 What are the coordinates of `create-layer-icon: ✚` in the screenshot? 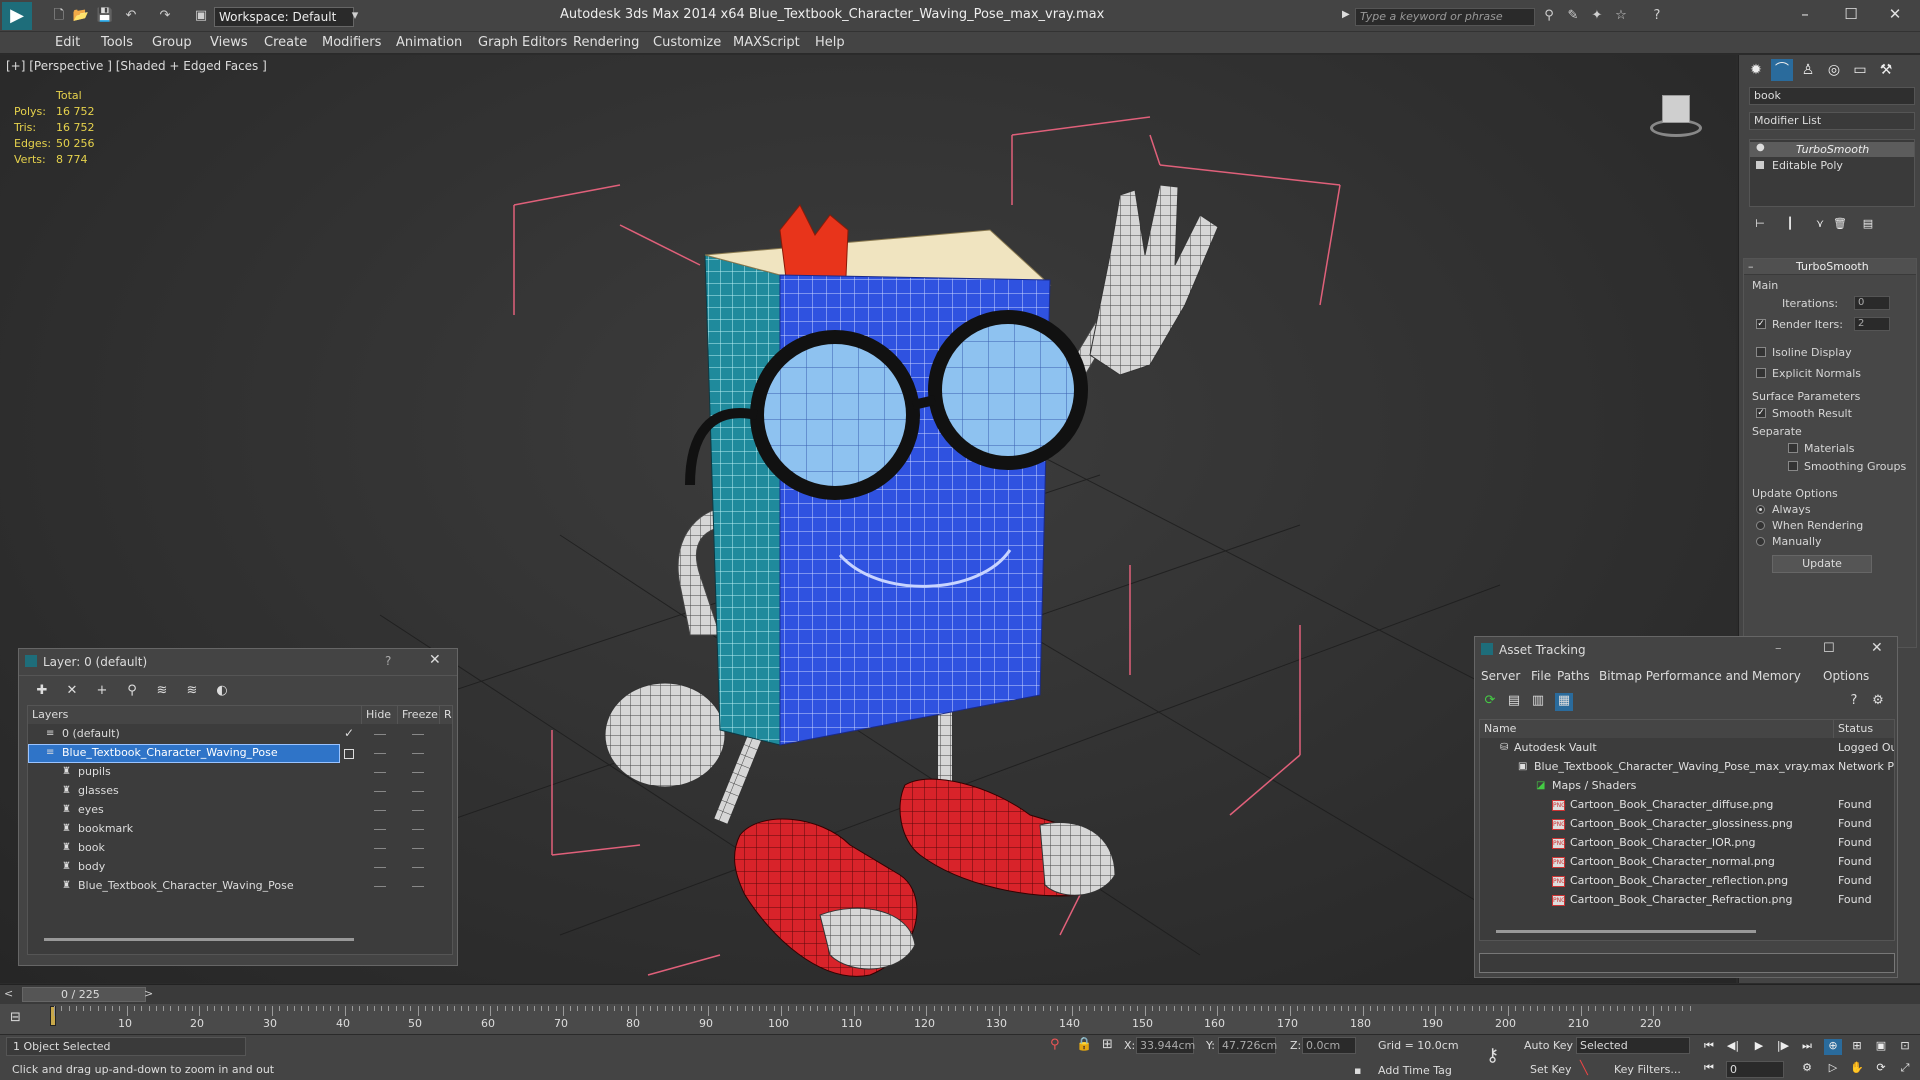 It's located at (42, 692).